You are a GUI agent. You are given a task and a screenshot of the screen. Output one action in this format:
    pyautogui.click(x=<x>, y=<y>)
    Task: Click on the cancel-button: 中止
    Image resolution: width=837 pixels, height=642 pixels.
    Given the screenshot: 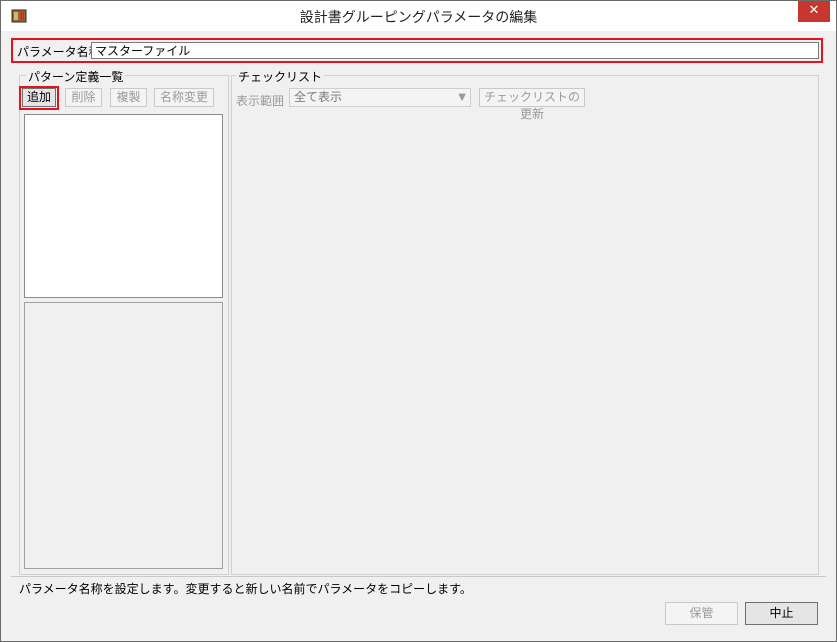 What is the action you would take?
    pyautogui.click(x=781, y=613)
    